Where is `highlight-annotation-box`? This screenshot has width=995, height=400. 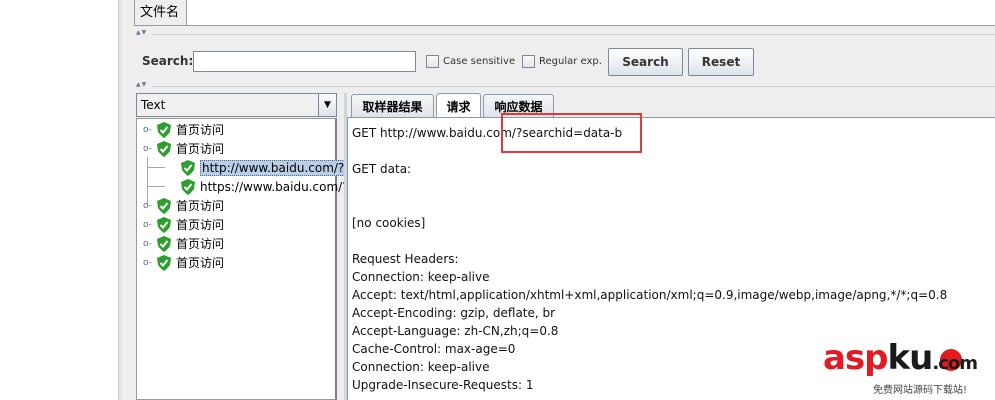 highlight-annotation-box is located at coordinates (571, 133).